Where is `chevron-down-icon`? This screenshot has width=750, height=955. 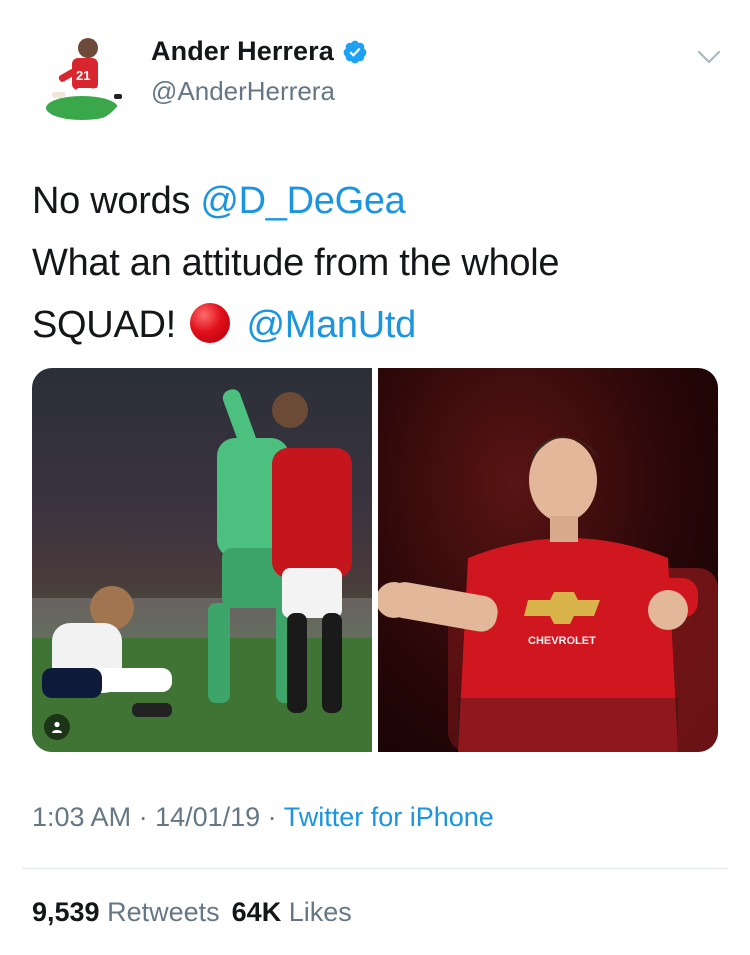
chevron-down-icon is located at coordinates (709, 57).